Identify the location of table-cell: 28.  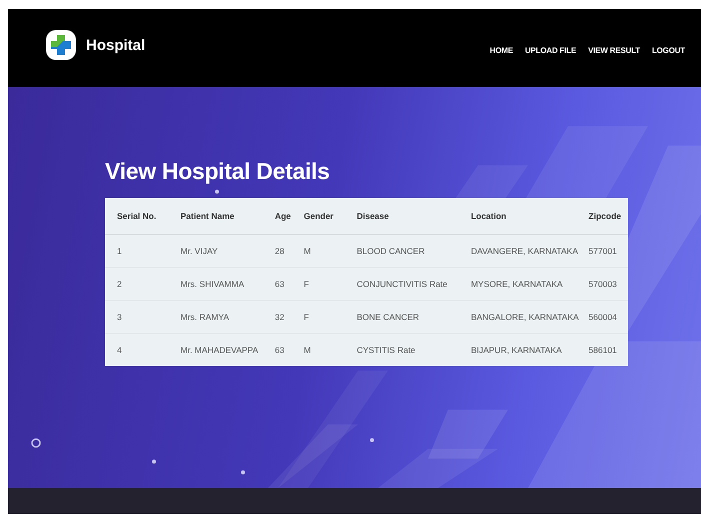
(289, 251).